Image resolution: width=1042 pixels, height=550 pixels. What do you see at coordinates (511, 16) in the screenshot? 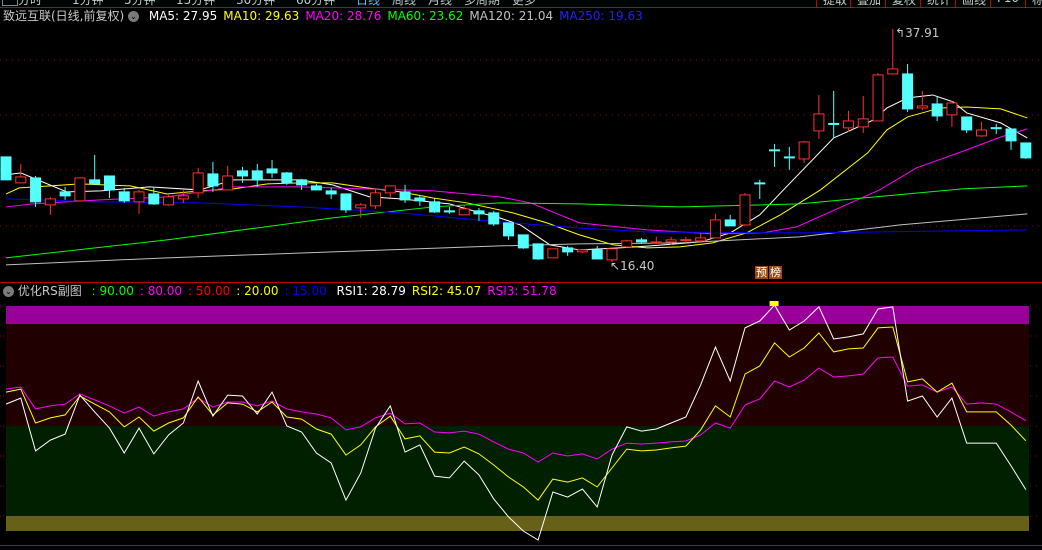
I see `ma-label-4: MA120: 21.04` at bounding box center [511, 16].